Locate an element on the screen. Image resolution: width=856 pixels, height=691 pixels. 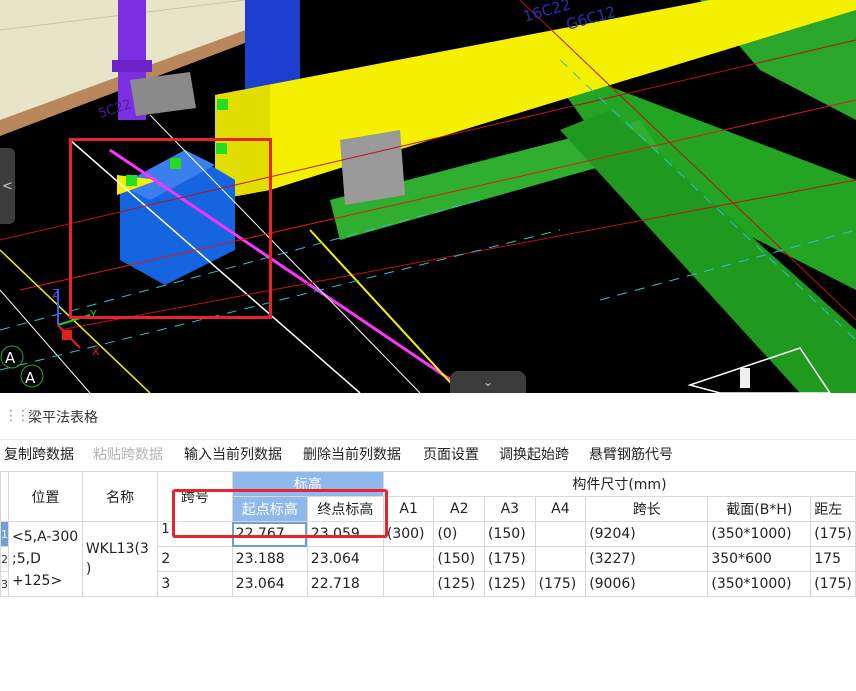
span-length-cell: (3227) is located at coordinates (647, 559).